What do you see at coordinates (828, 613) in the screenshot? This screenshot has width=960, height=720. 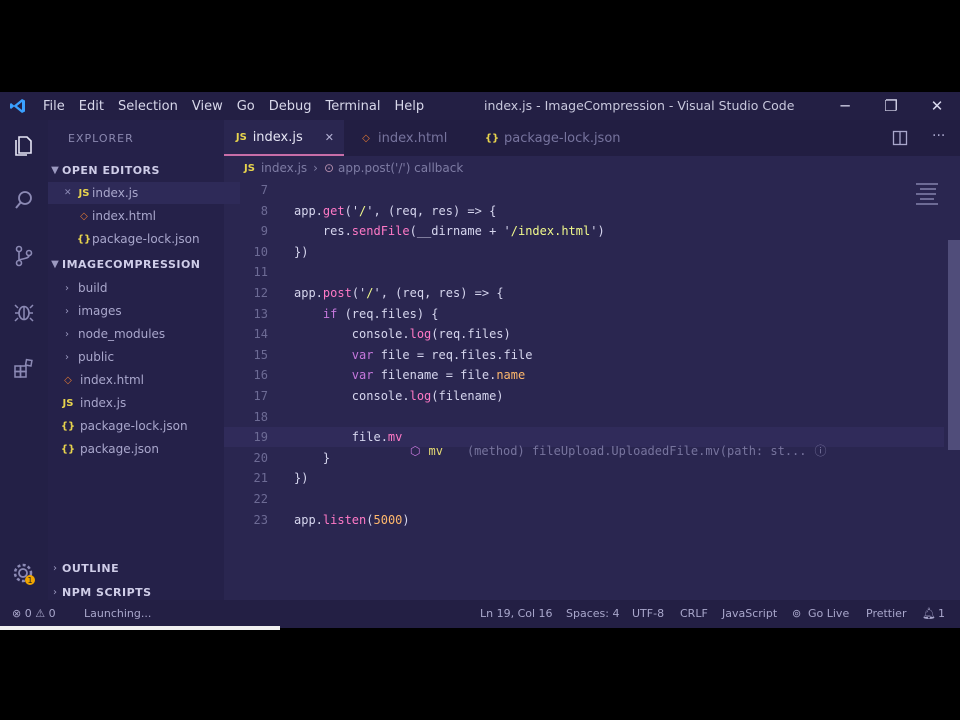 I see `go-live-button: Go Live` at bounding box center [828, 613].